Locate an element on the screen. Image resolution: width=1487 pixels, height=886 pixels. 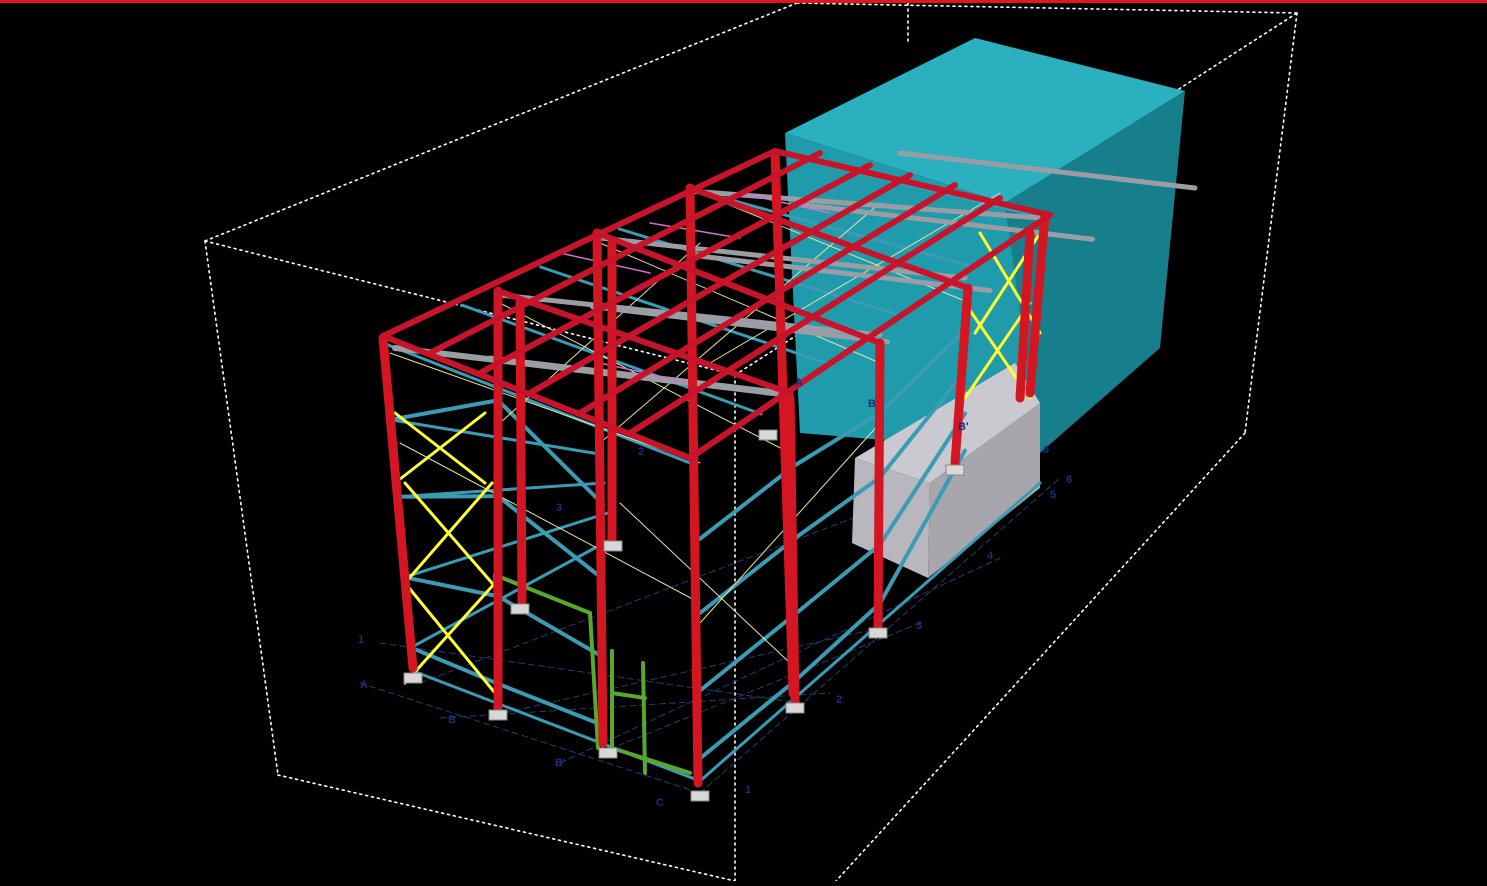
grid-label-back-b: B is located at coordinates (872, 404).